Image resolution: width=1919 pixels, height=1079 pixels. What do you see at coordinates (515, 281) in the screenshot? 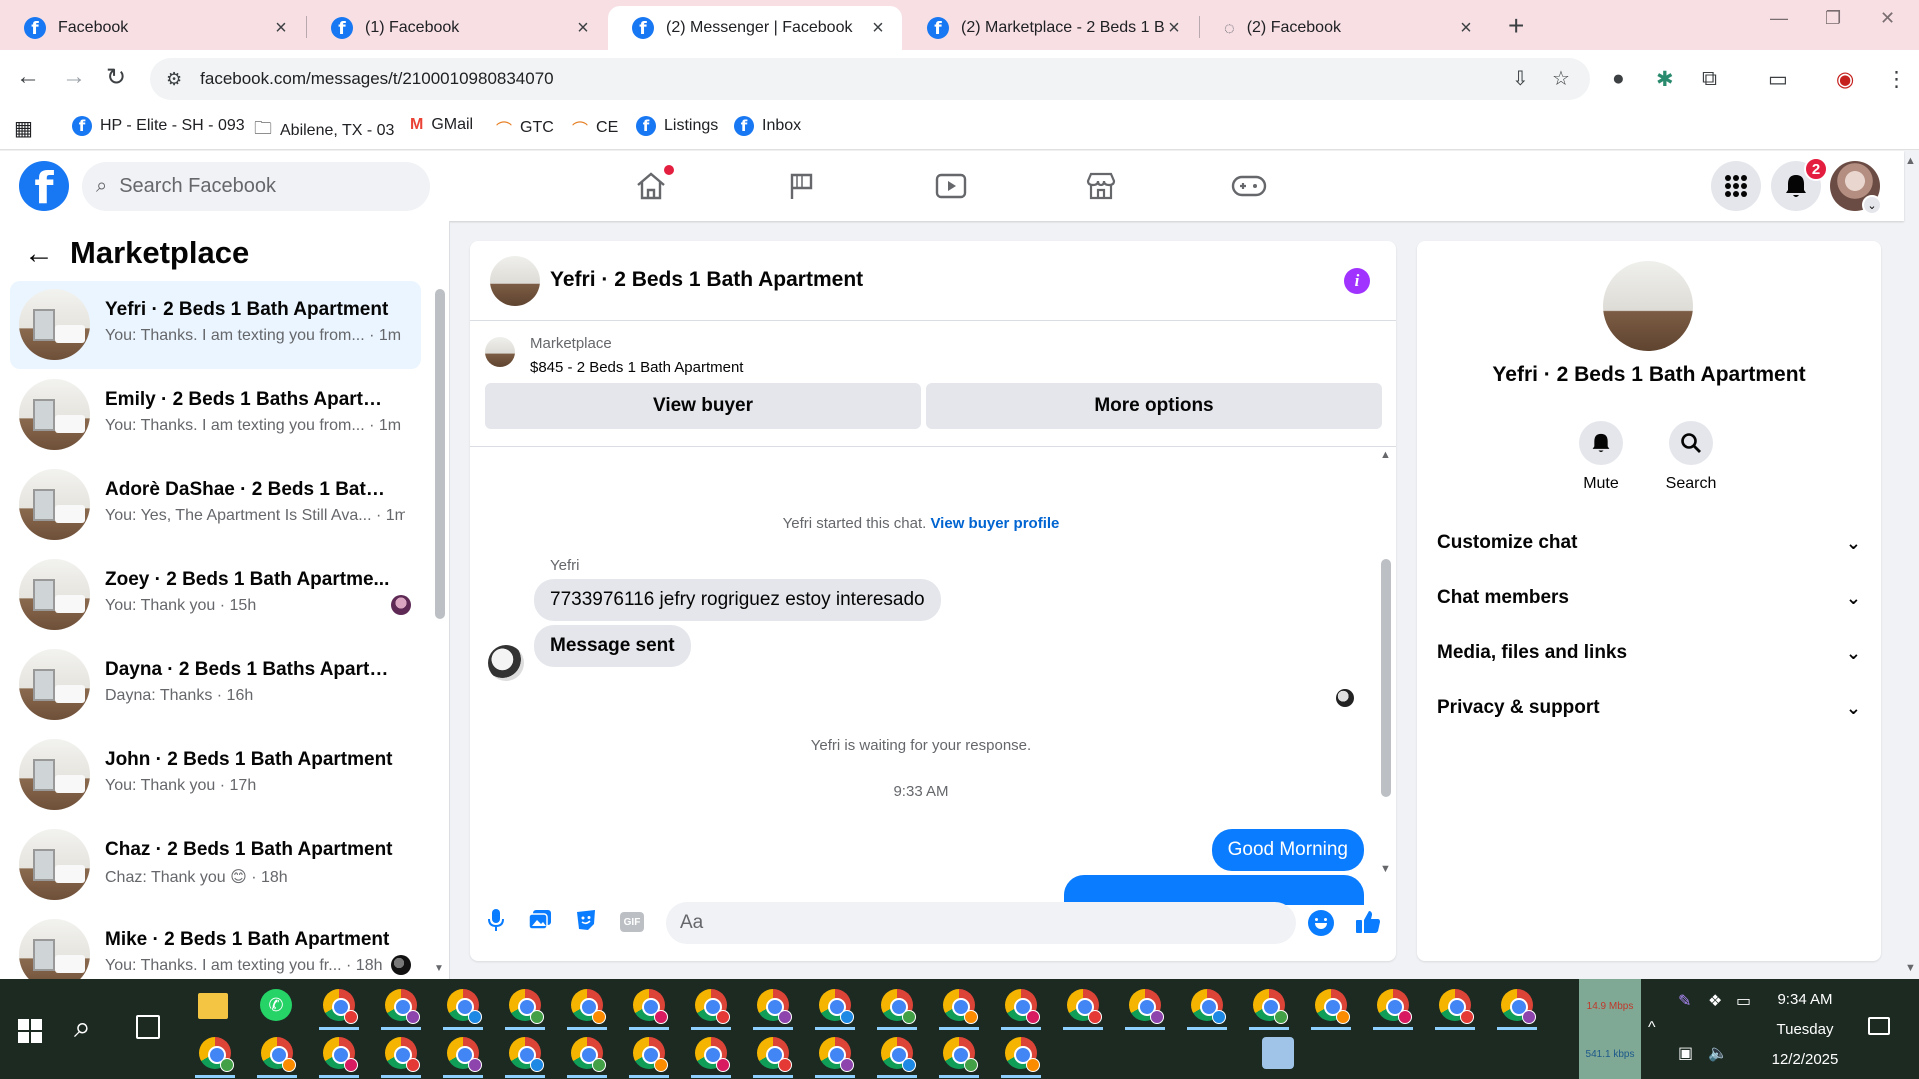
I see `conversation-avatar` at bounding box center [515, 281].